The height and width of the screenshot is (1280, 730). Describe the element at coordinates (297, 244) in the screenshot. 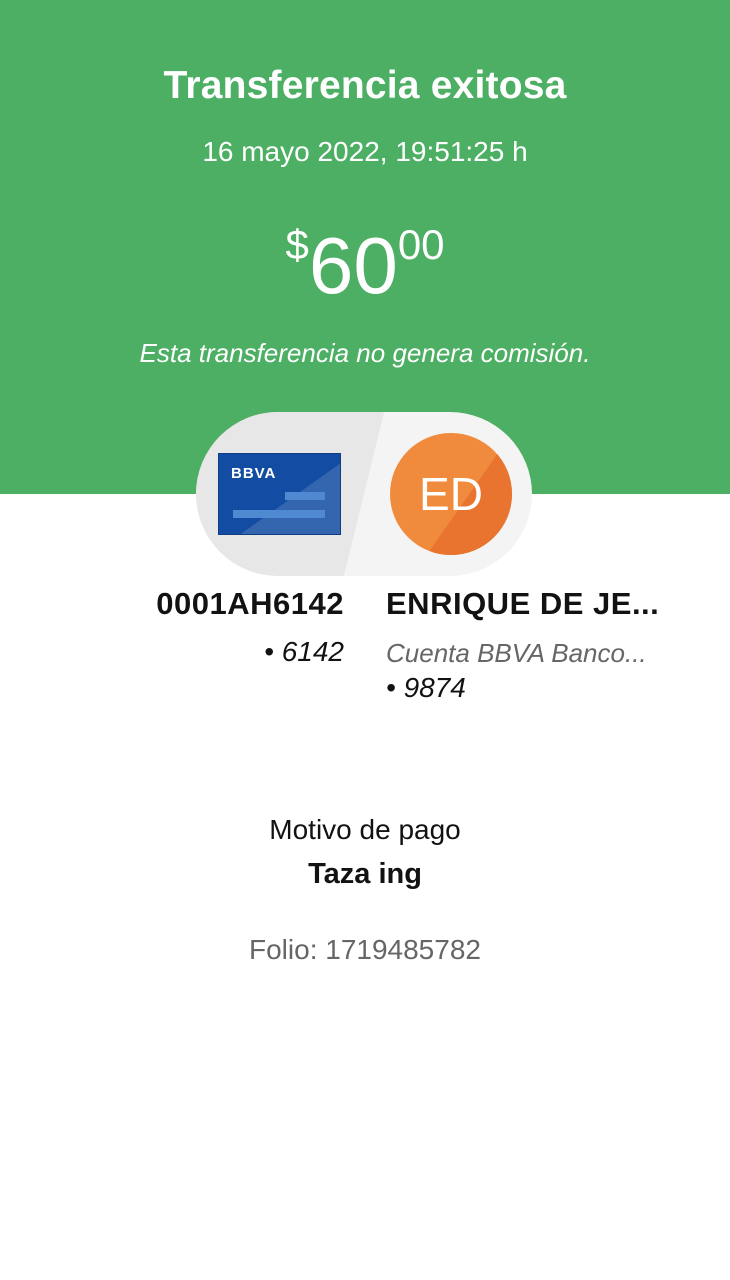

I see `currency-symbol: $` at that location.